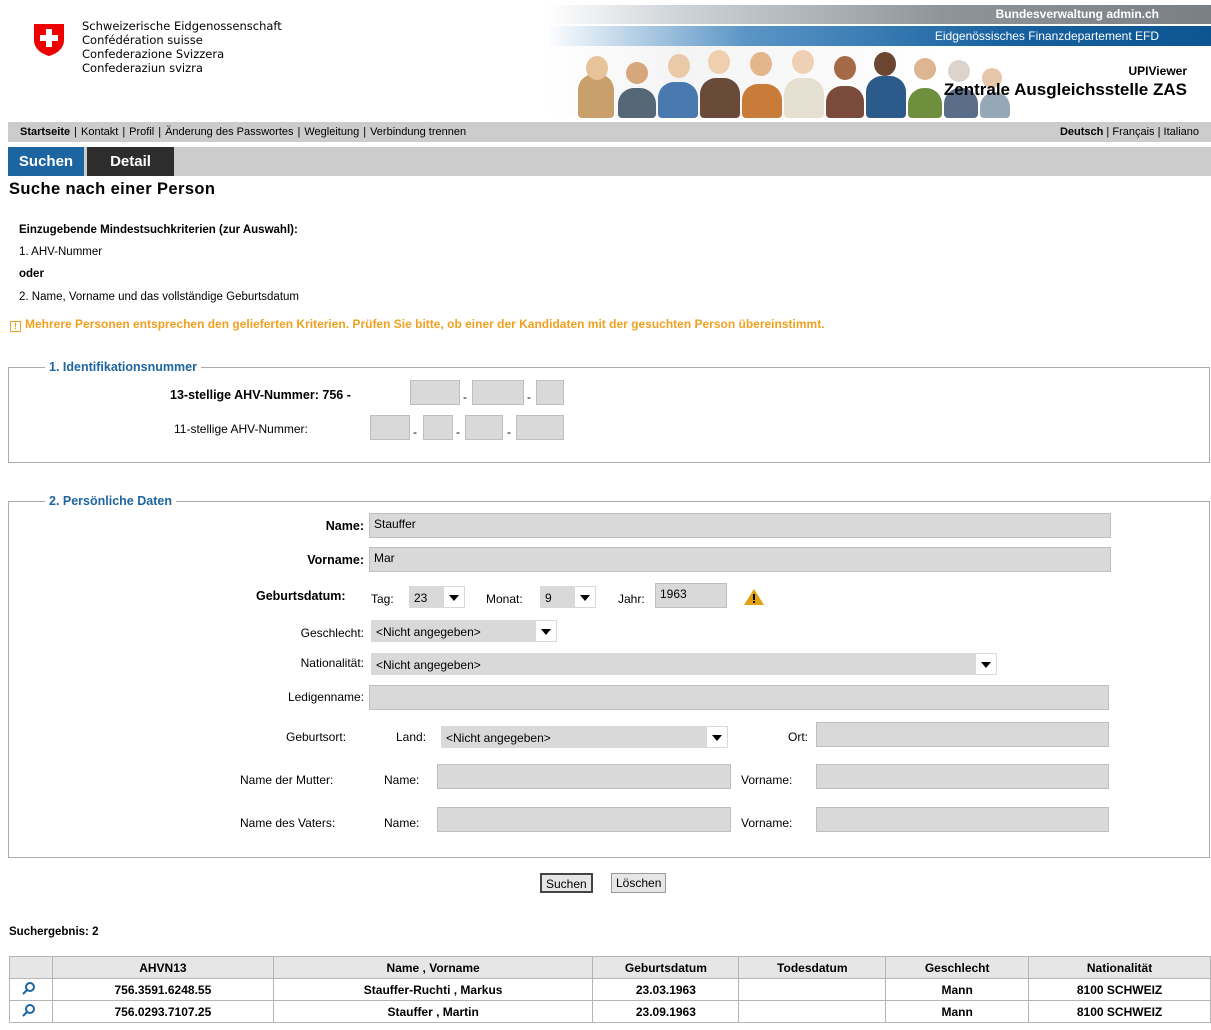 The width and height of the screenshot is (1211, 1030). What do you see at coordinates (1119, 967) in the screenshot?
I see `column-header-nationalitaet: Nationalität` at bounding box center [1119, 967].